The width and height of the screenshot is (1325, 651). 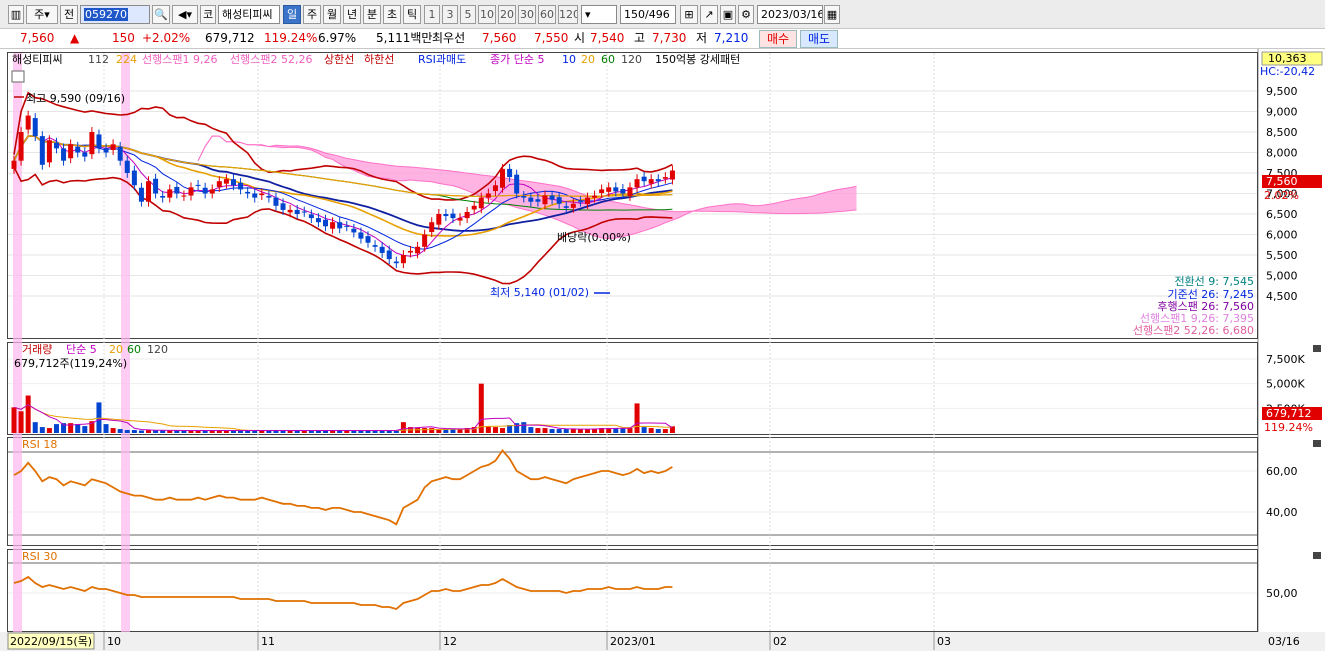 I want to click on price-change-rate: +2.02%, so click(x=166, y=38).